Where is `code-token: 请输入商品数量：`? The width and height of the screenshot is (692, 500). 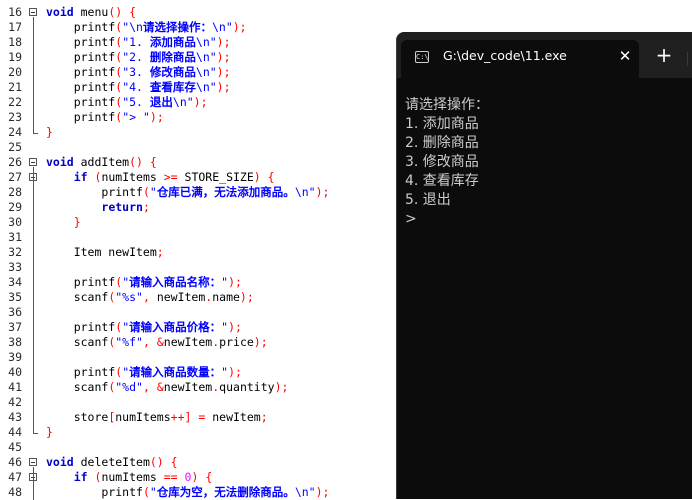
code-token: 请输入商品数量： is located at coordinates (175, 372).